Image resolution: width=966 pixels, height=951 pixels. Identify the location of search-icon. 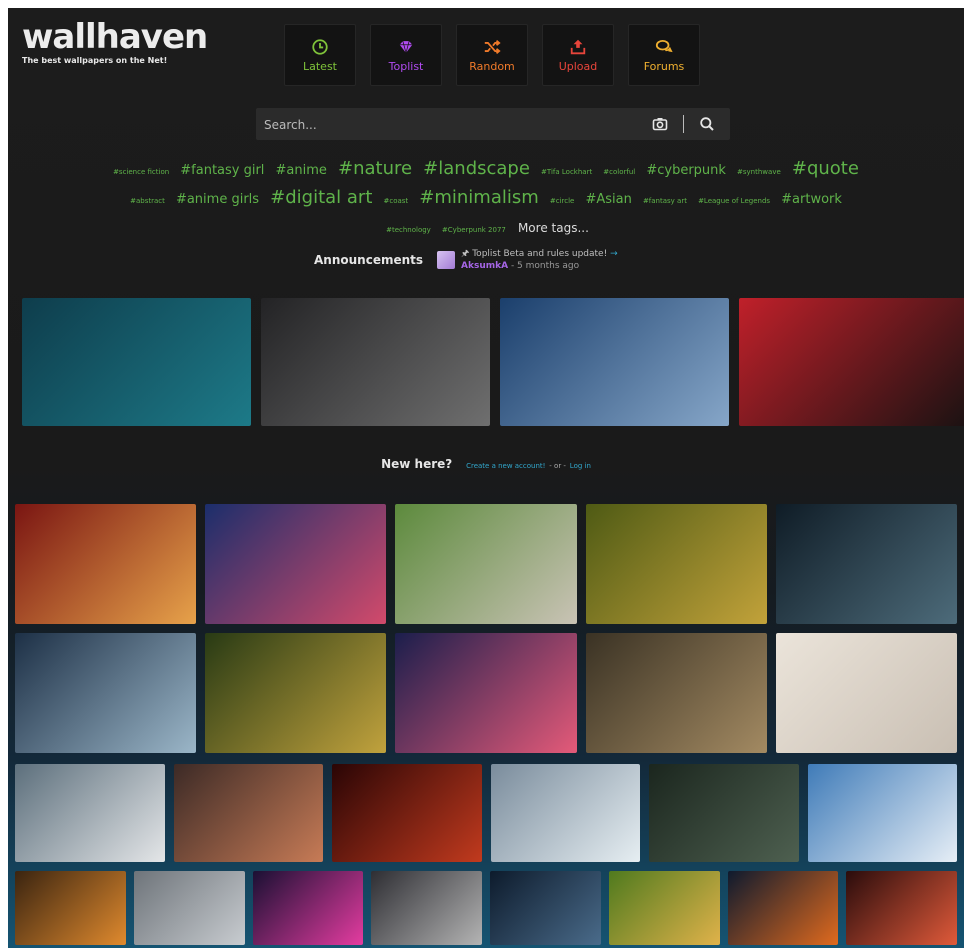
(707, 124).